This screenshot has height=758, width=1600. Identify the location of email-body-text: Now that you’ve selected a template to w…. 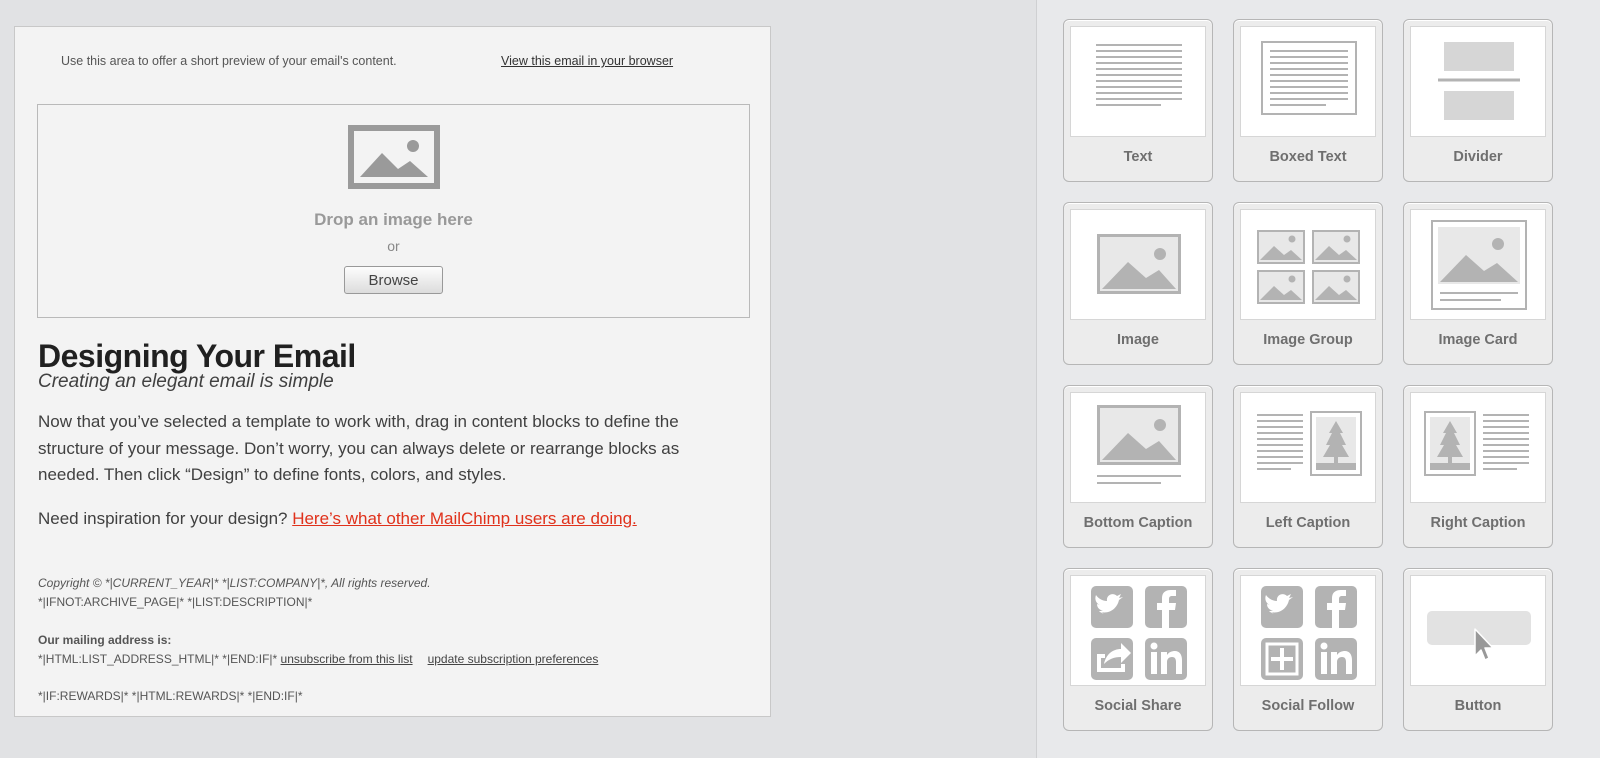
(388, 449).